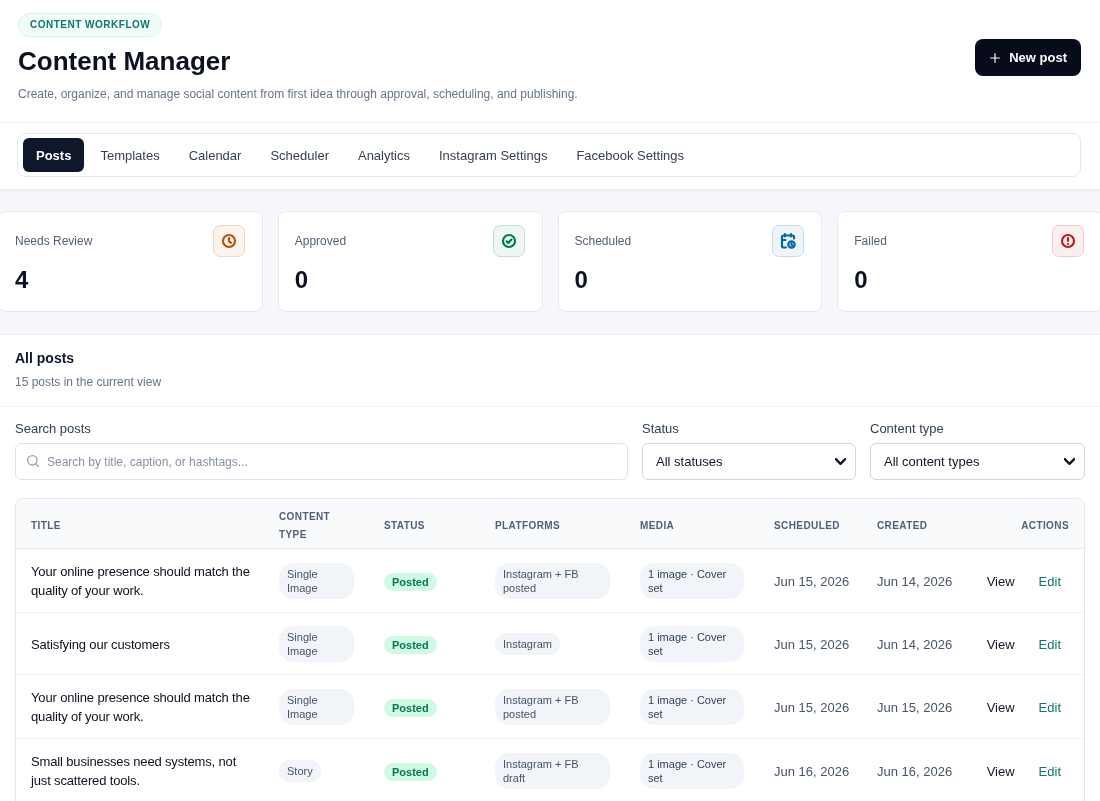 The image size is (1100, 801). I want to click on status-select: All statuses, so click(749, 461).